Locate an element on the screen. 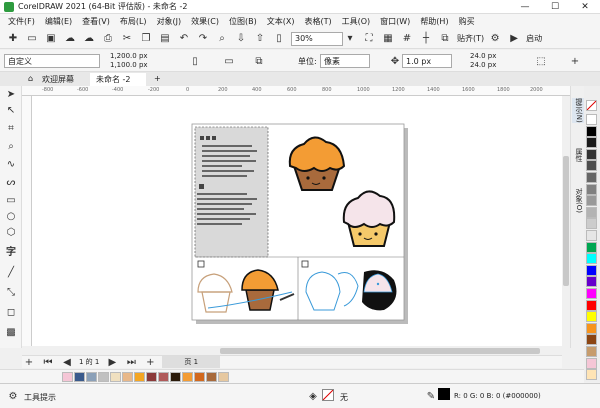 This screenshot has width=600, height=408. freehand-tool-icon: ∿ is located at coordinates (11, 165).